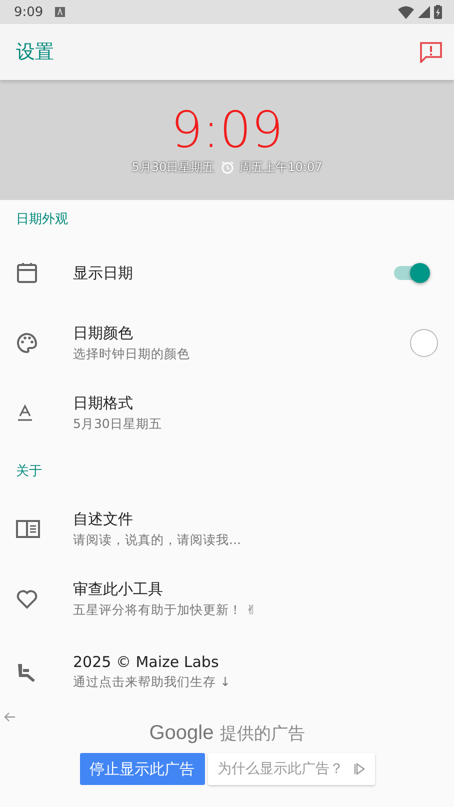 This screenshot has height=807, width=454. Describe the element at coordinates (411, 273) in the screenshot. I see `toggle-switch` at that location.